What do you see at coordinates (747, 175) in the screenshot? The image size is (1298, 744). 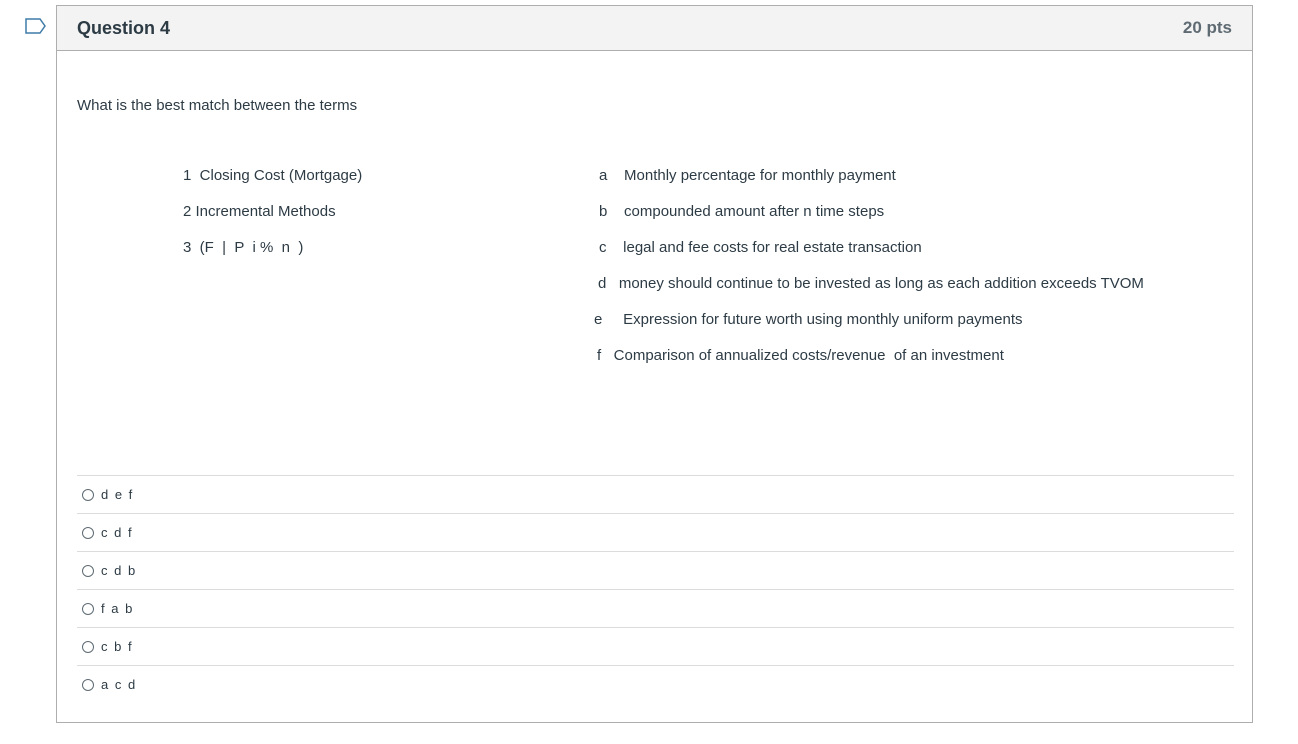 I see `definition-item: a Monthly percentage for monthly payment` at bounding box center [747, 175].